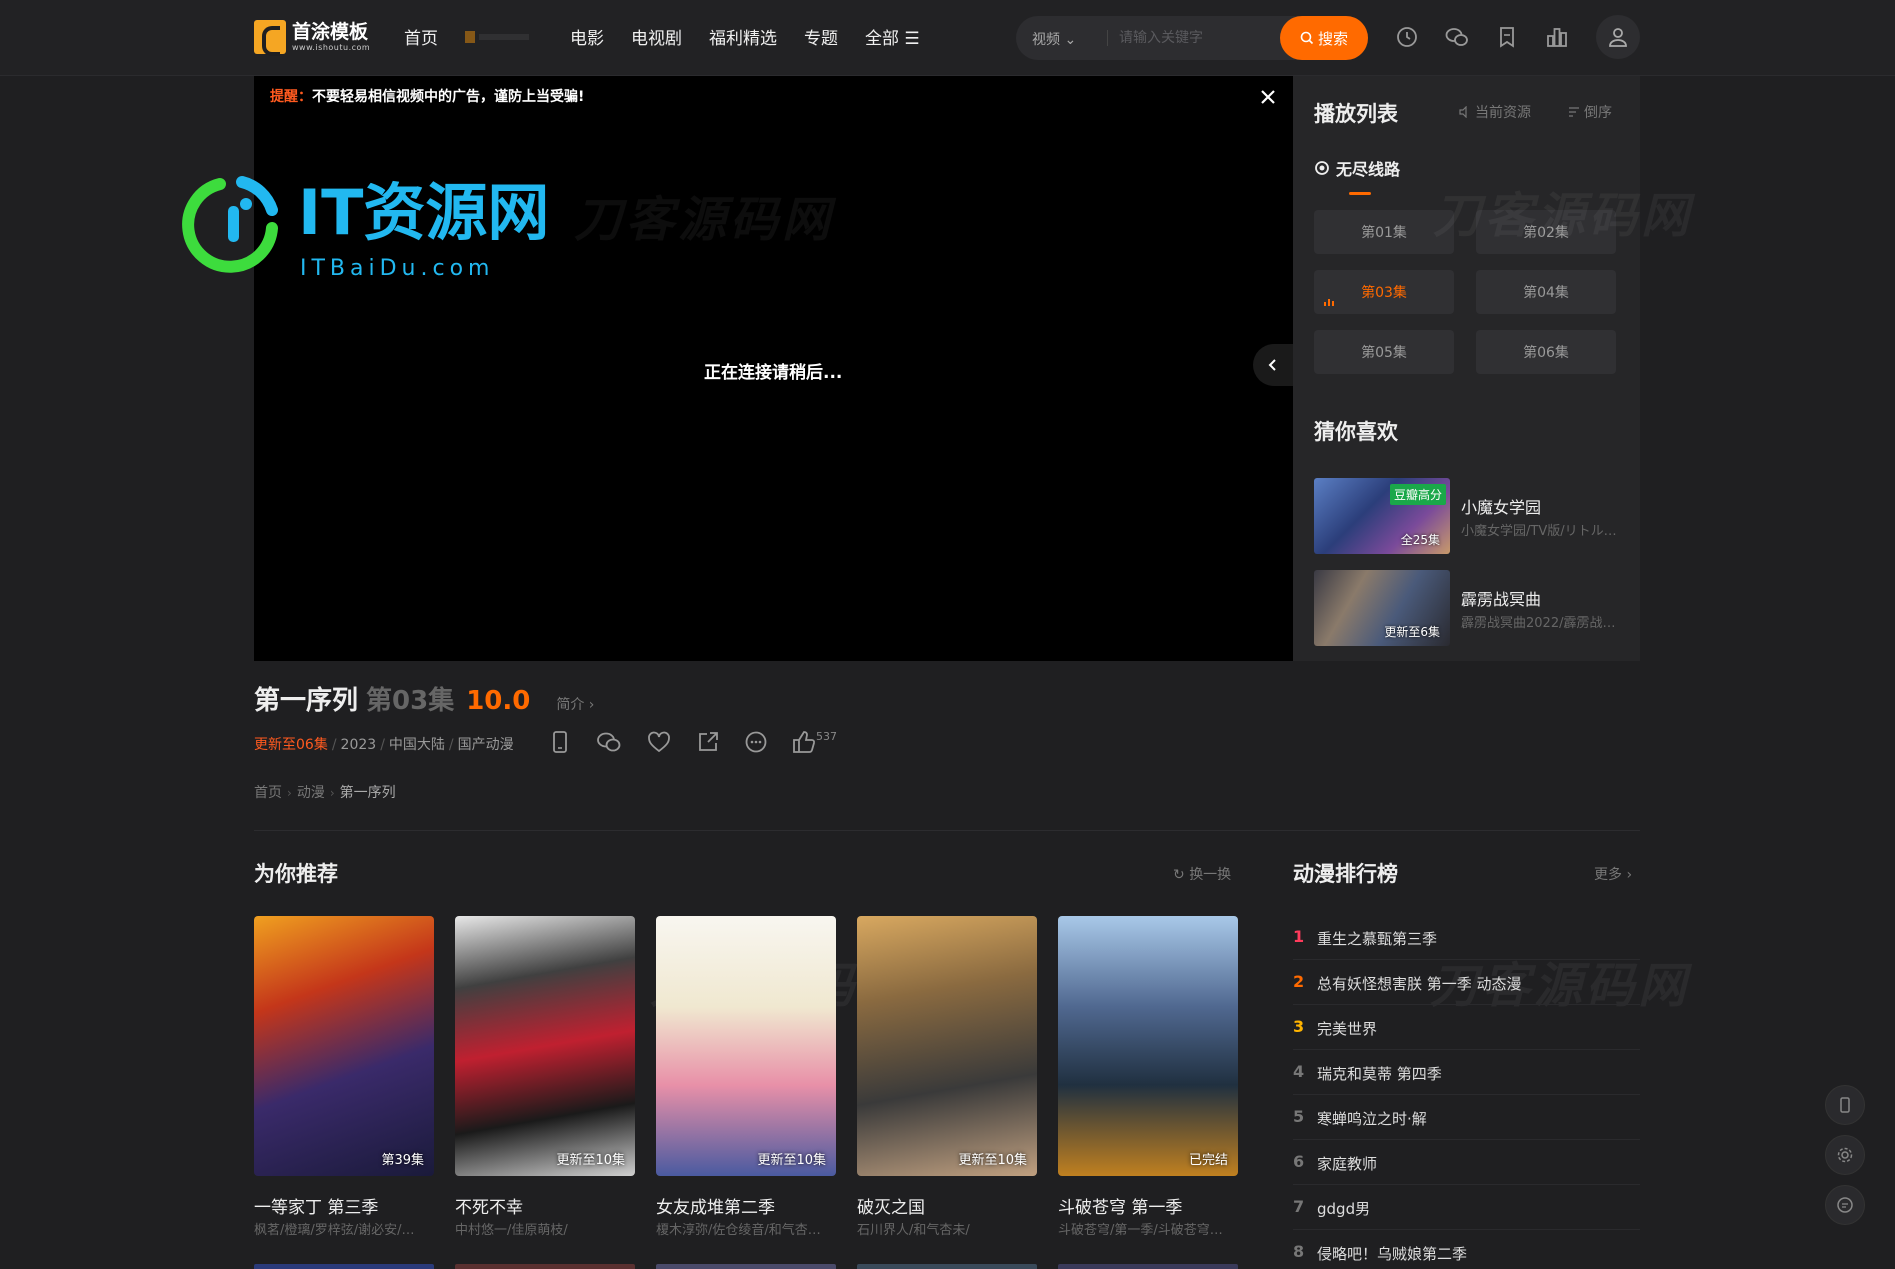 This screenshot has width=1895, height=1269. What do you see at coordinates (708, 742) in the screenshot?
I see `share-icon` at bounding box center [708, 742].